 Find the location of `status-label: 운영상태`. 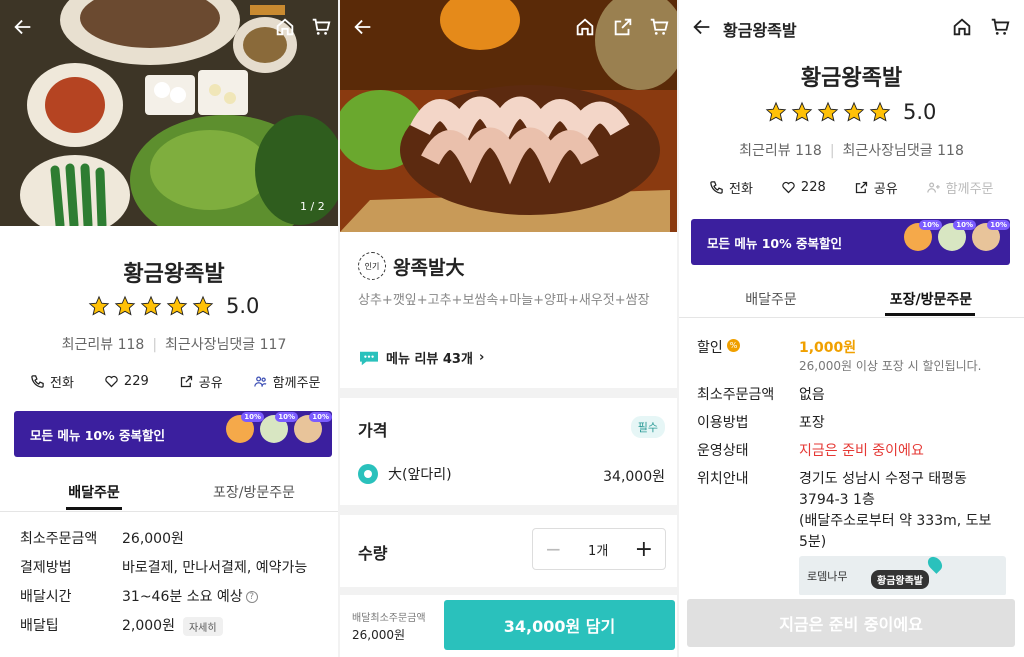

status-label: 운영상태 is located at coordinates (723, 451).